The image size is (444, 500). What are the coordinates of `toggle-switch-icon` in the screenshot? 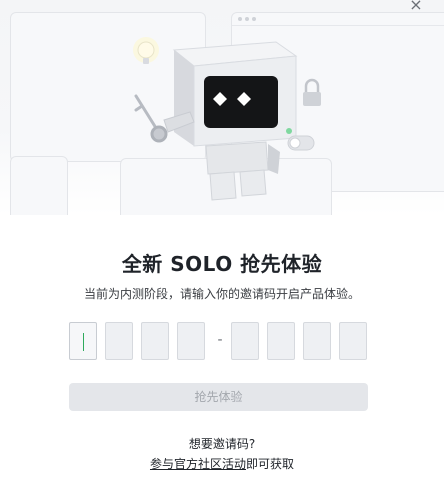 It's located at (300, 139).